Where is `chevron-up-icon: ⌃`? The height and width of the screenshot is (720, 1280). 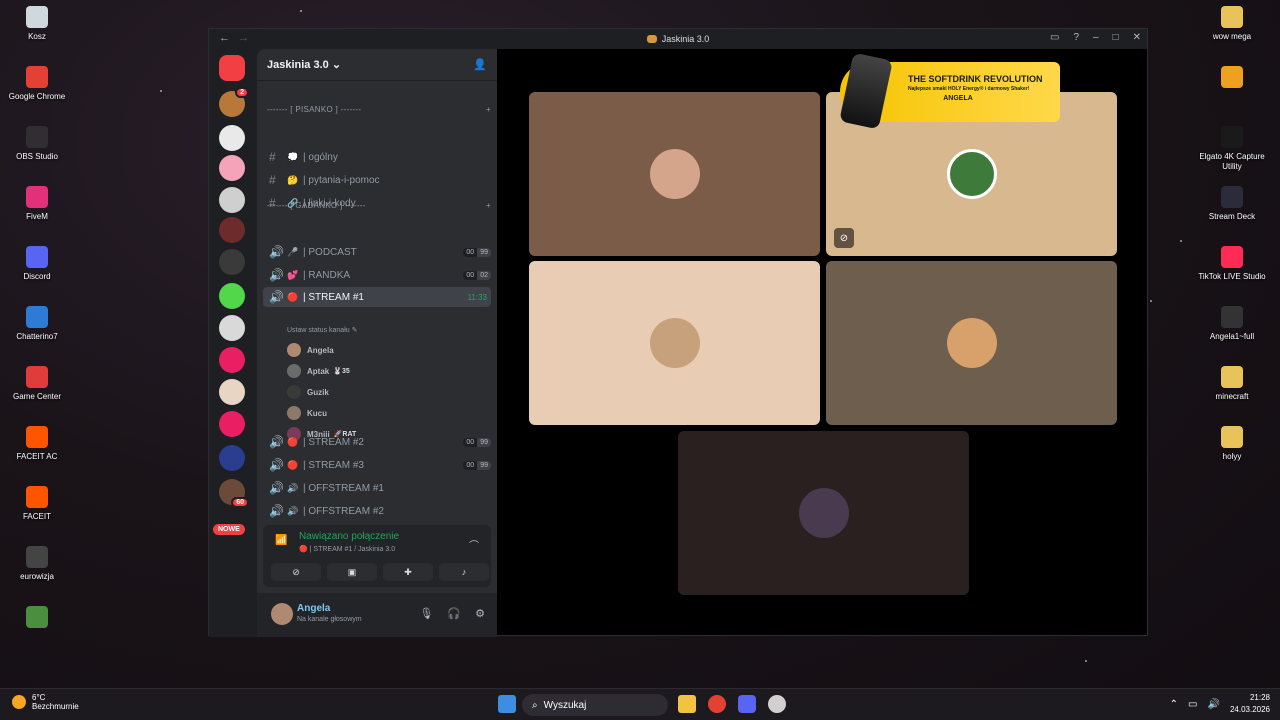
chevron-up-icon: ⌃ is located at coordinates (1174, 704).